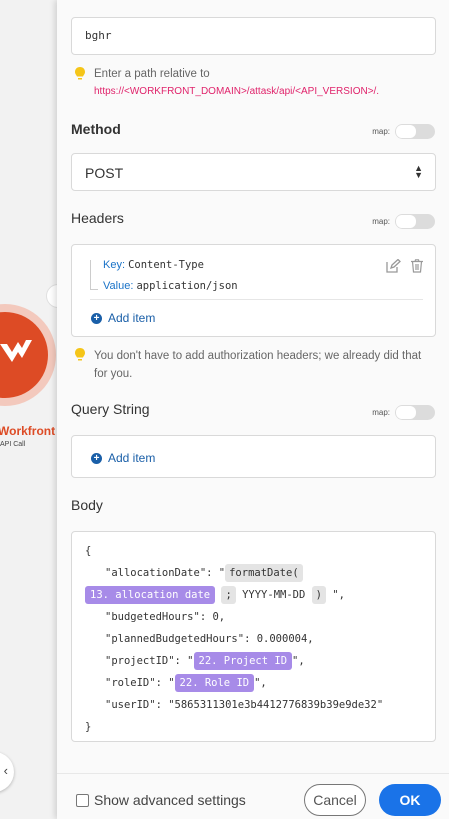 The image size is (449, 819). Describe the element at coordinates (96, 129) in the screenshot. I see `method-label: Method` at that location.